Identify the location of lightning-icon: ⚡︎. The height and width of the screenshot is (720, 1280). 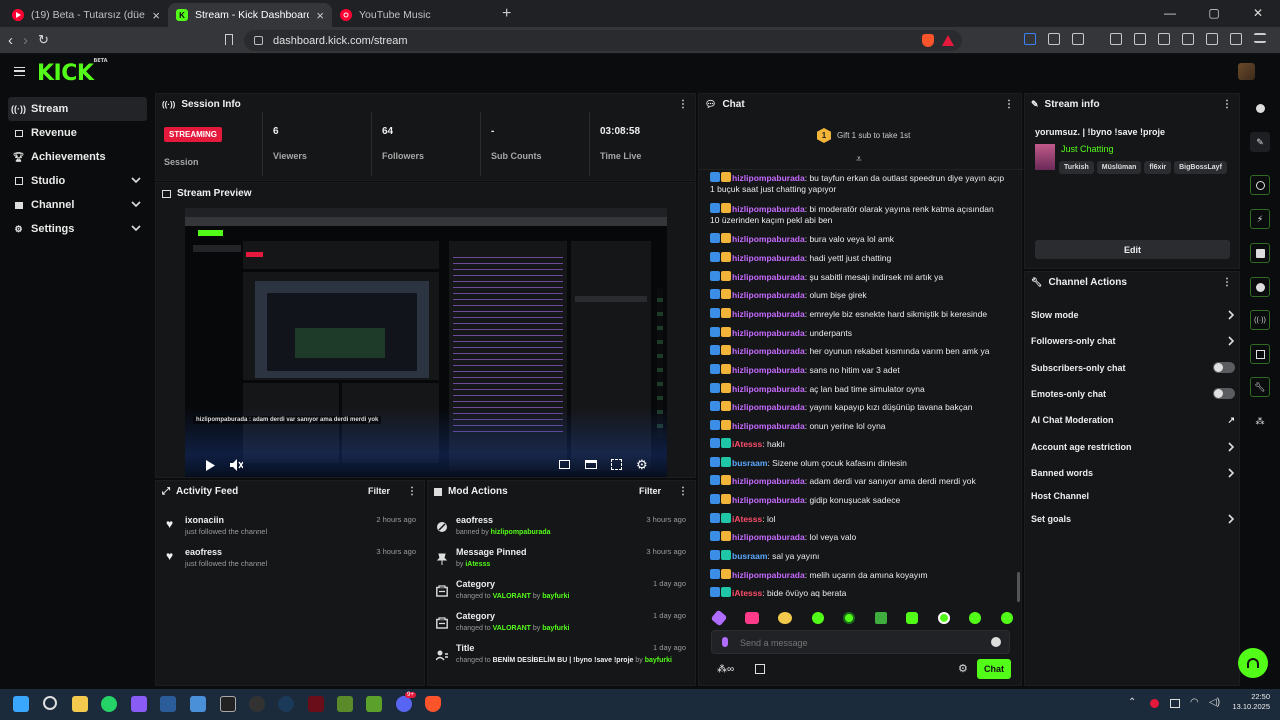
(1260, 219).